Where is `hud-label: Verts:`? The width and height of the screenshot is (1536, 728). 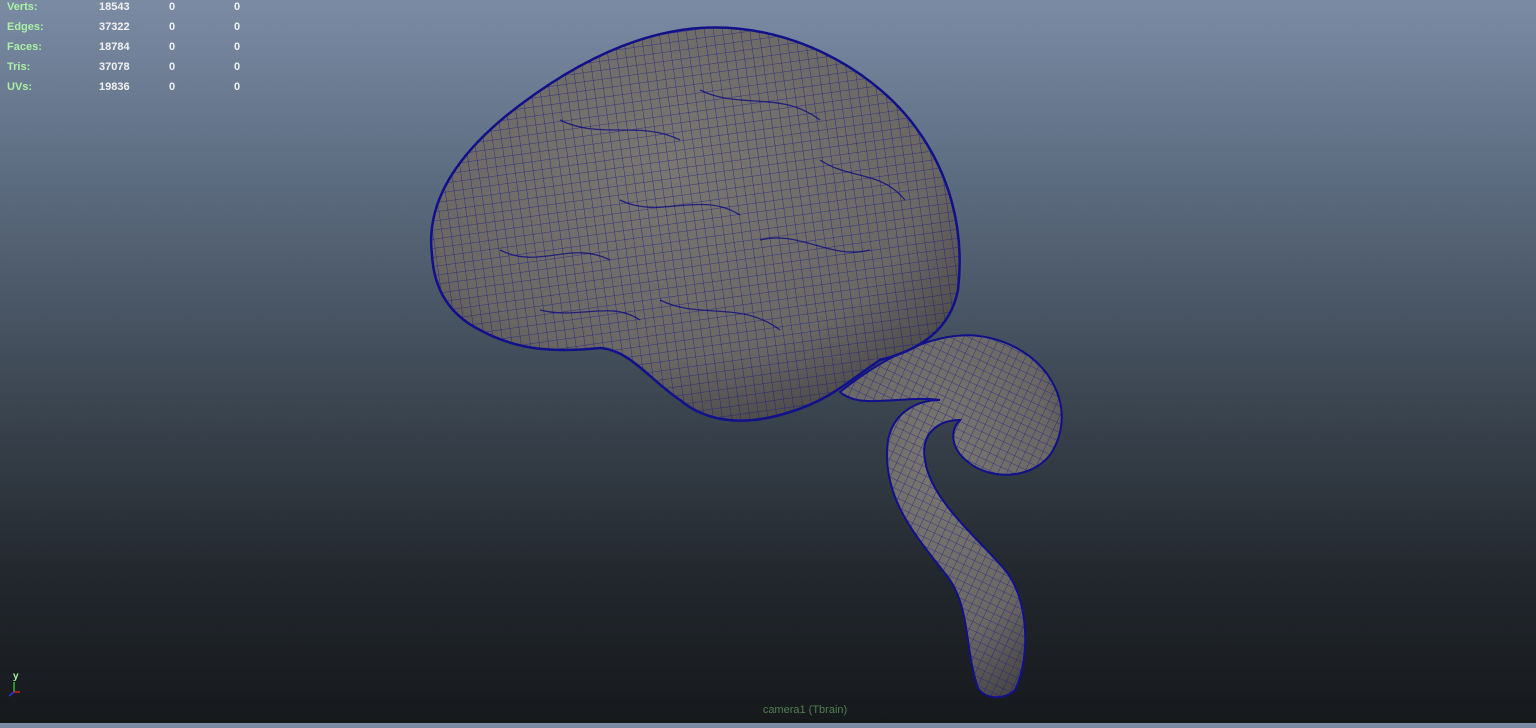 hud-label: Verts: is located at coordinates (22, 7).